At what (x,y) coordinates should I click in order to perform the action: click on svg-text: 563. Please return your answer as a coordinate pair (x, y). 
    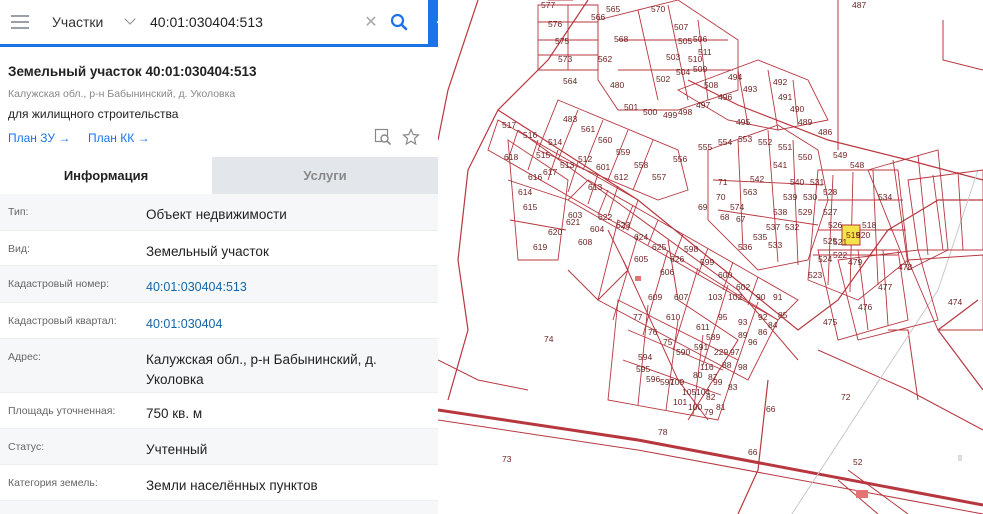
    Looking at the image, I should click on (750, 192).